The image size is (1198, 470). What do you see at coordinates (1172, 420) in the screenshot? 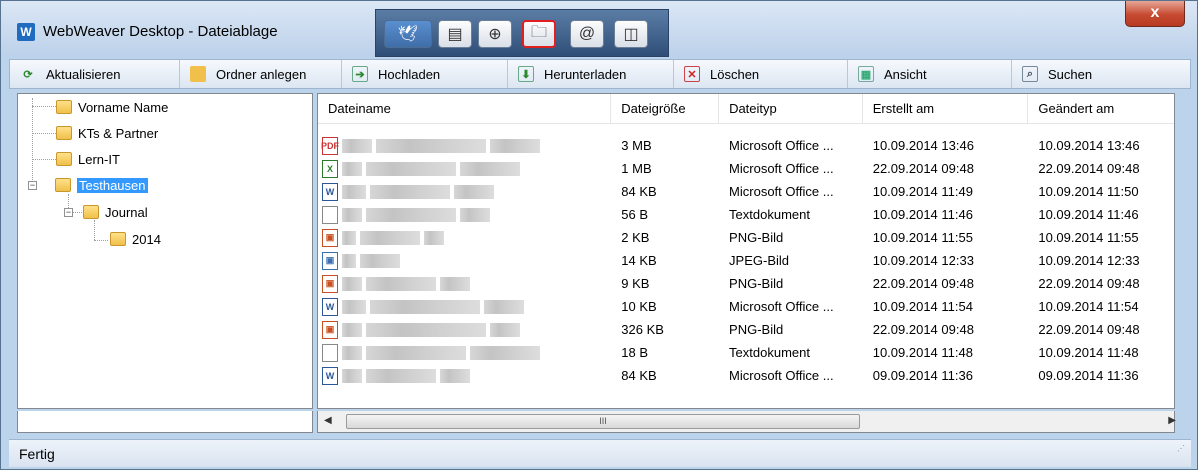
I see `scroll-right-icon: ▶` at bounding box center [1172, 420].